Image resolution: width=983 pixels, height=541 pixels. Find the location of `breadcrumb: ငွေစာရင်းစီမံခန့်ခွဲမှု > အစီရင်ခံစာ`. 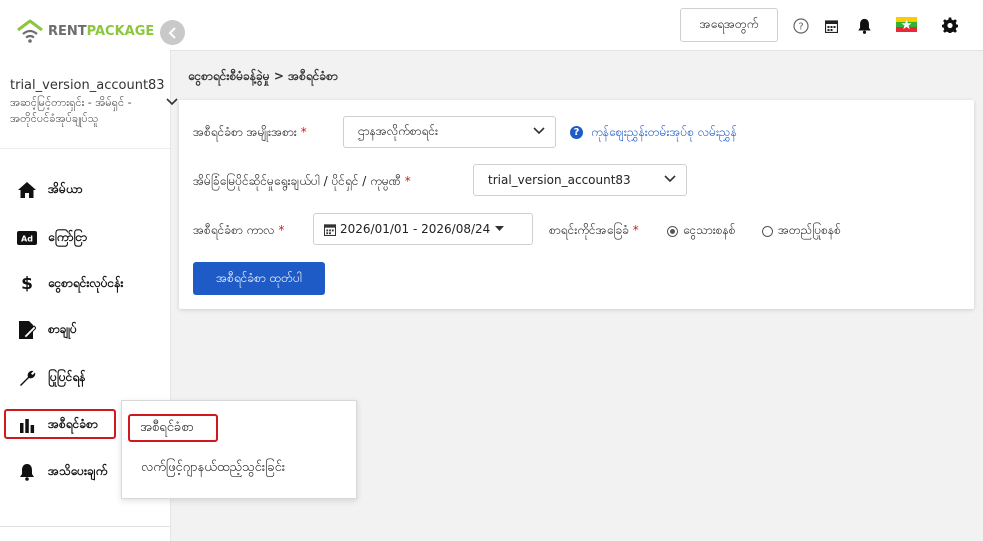

breadcrumb: ငွေစာရင်းစီမံခန့်ခွဲမှု > အစီရင်ခံစာ is located at coordinates (263, 77).